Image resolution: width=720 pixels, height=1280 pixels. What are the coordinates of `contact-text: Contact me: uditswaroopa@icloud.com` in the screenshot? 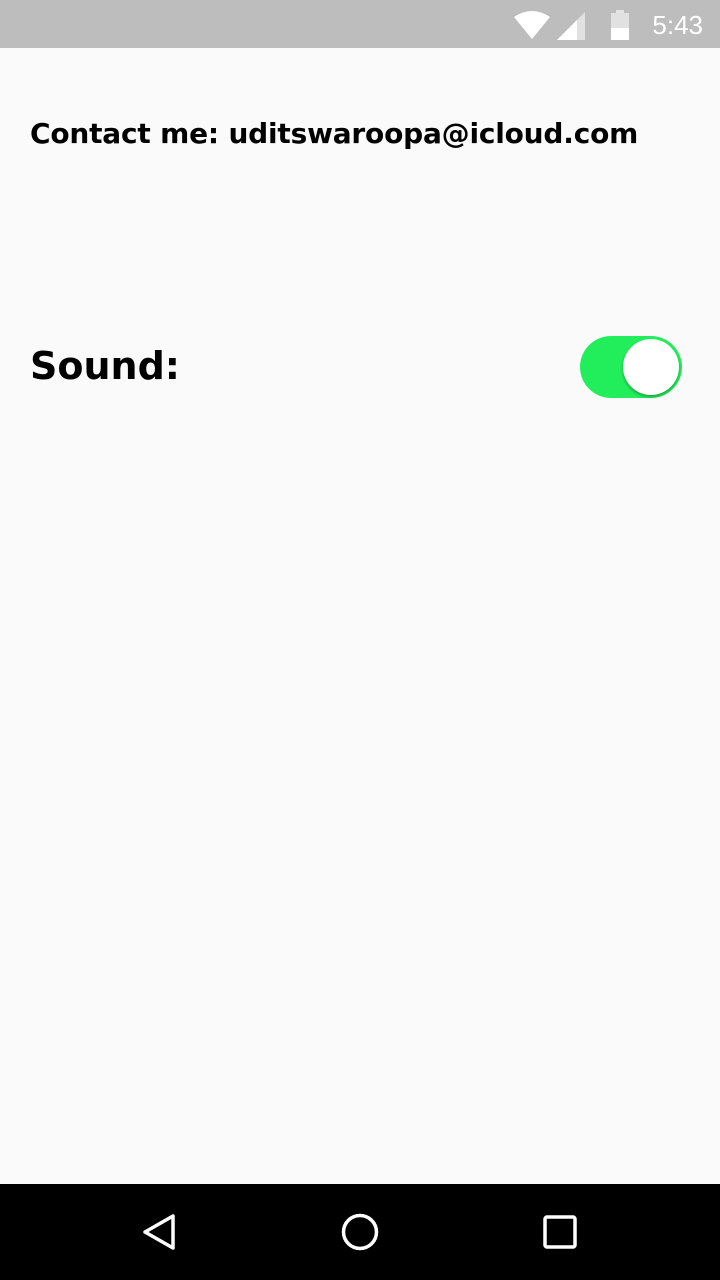 It's located at (334, 133).